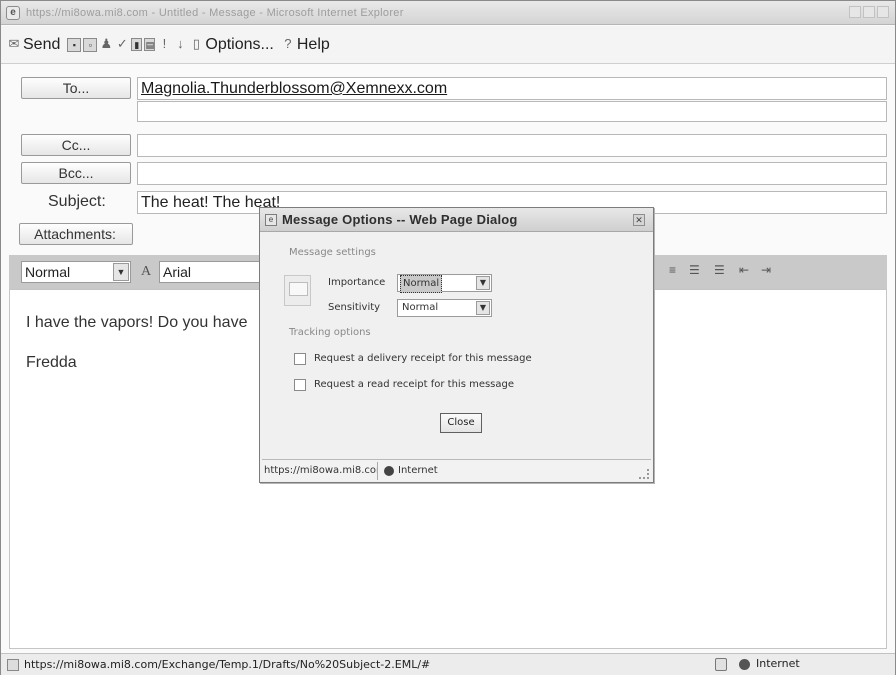 The width and height of the screenshot is (896, 675). Describe the element at coordinates (294, 88) in the screenshot. I see `to-recipient: Magnolia.Thunderblossom@Xemnexx.com` at that location.